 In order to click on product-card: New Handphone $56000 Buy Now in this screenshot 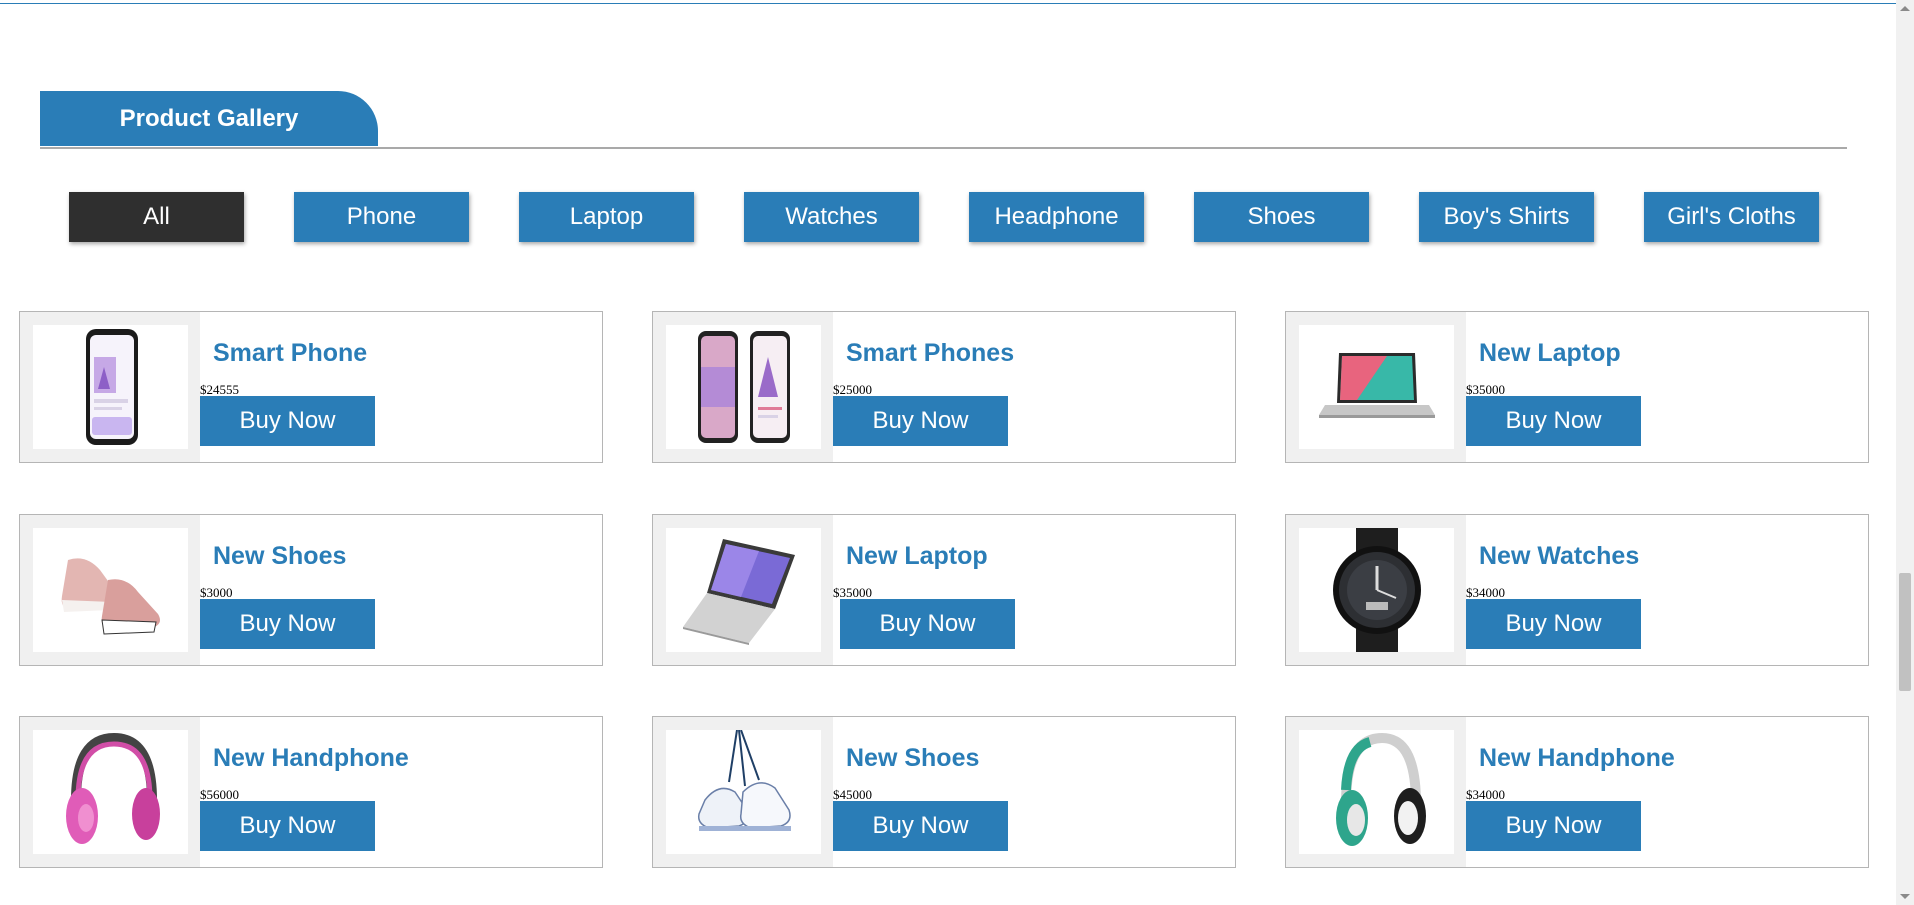, I will do `click(311, 792)`.